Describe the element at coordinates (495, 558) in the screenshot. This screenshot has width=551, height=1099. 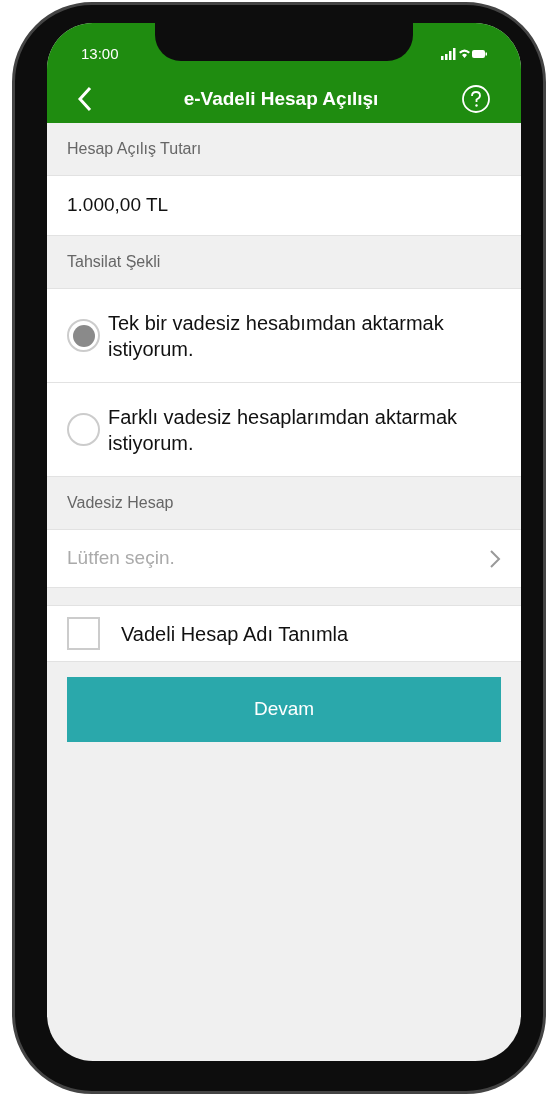
I see `chevron-right-icon` at that location.